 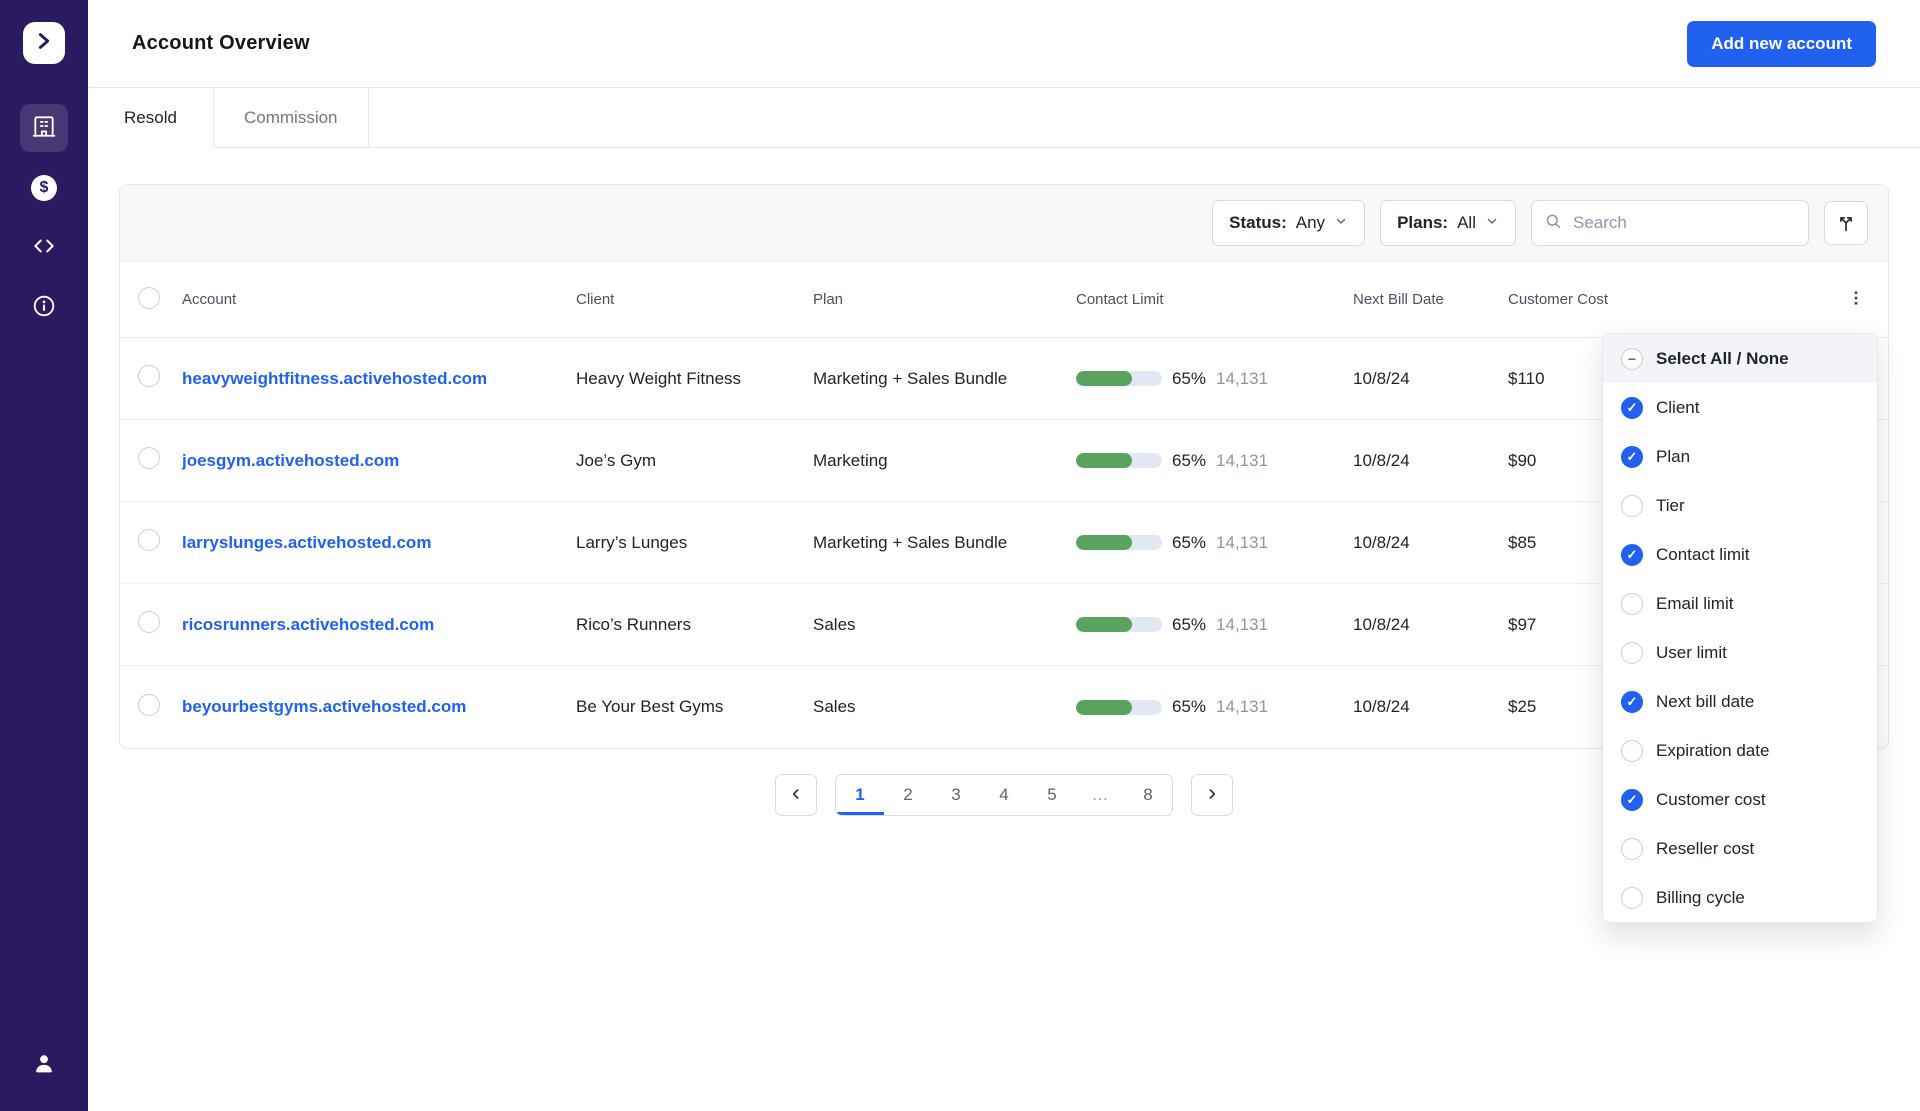 I want to click on account-link: joesgym.activehosted.com, so click(x=379, y=461).